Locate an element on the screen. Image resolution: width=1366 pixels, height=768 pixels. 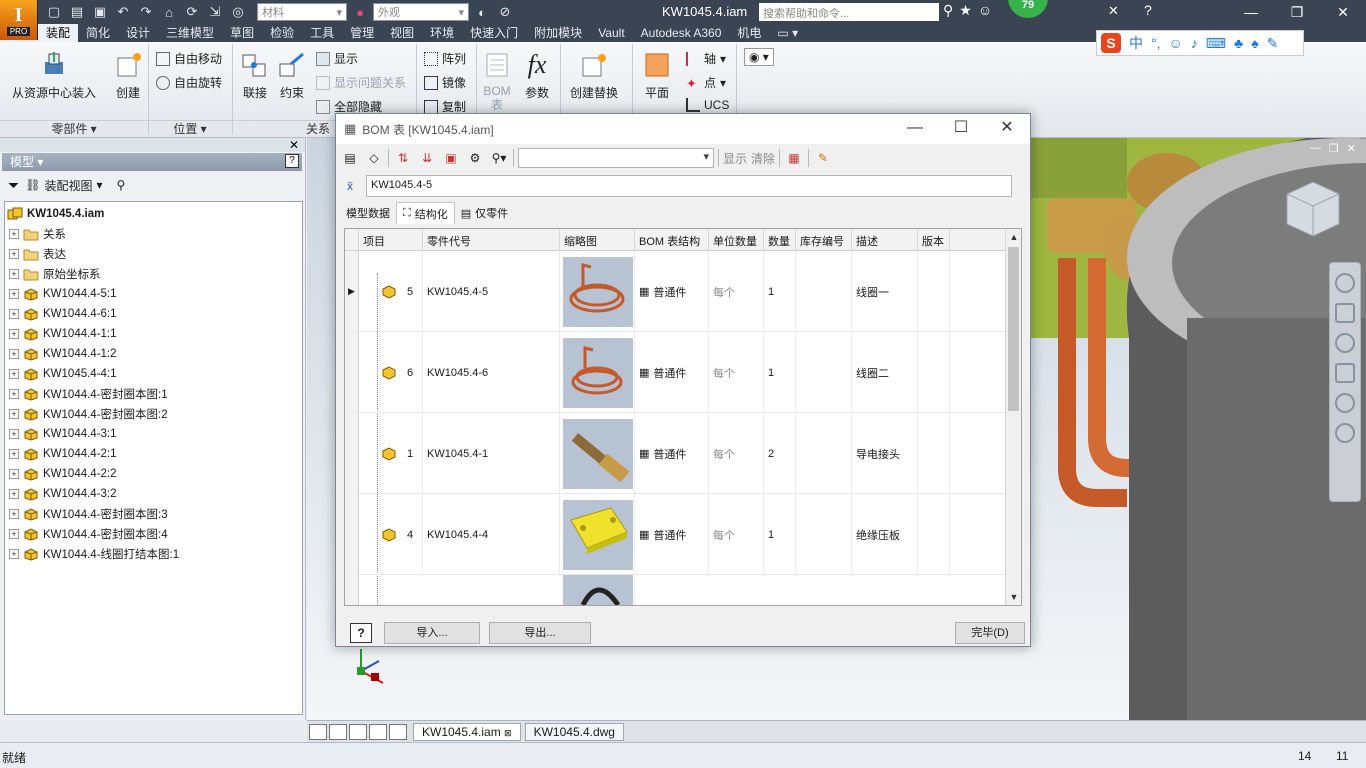
menu-tab: 视图 is located at coordinates (402, 33).